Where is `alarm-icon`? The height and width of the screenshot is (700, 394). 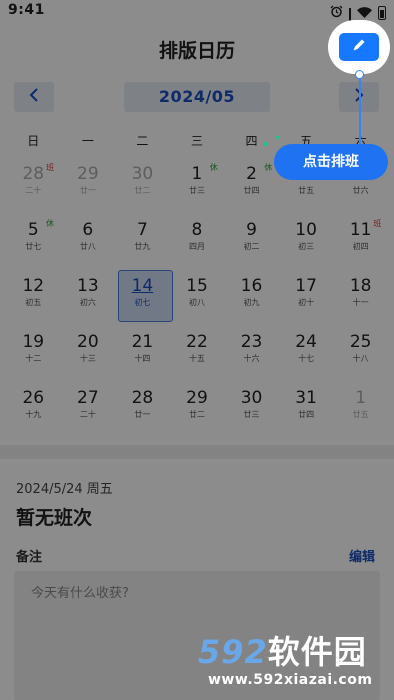
alarm-icon is located at coordinates (336, 12).